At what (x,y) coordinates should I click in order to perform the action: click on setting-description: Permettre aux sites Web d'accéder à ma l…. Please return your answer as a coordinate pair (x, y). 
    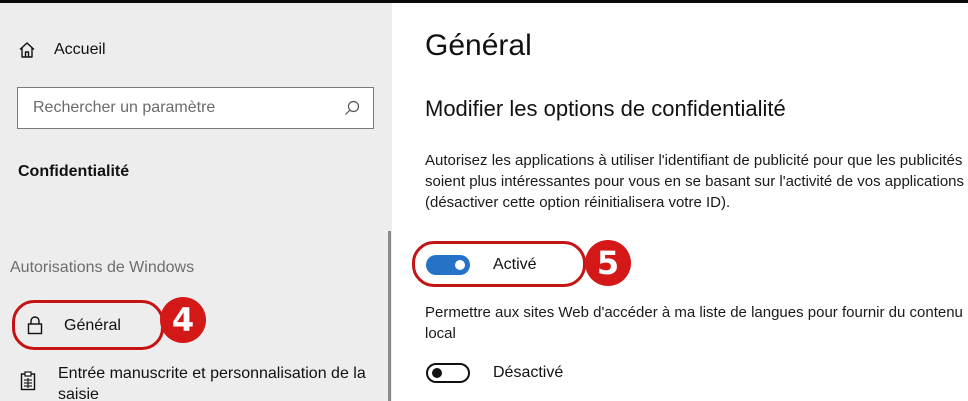
    Looking at the image, I should click on (694, 323).